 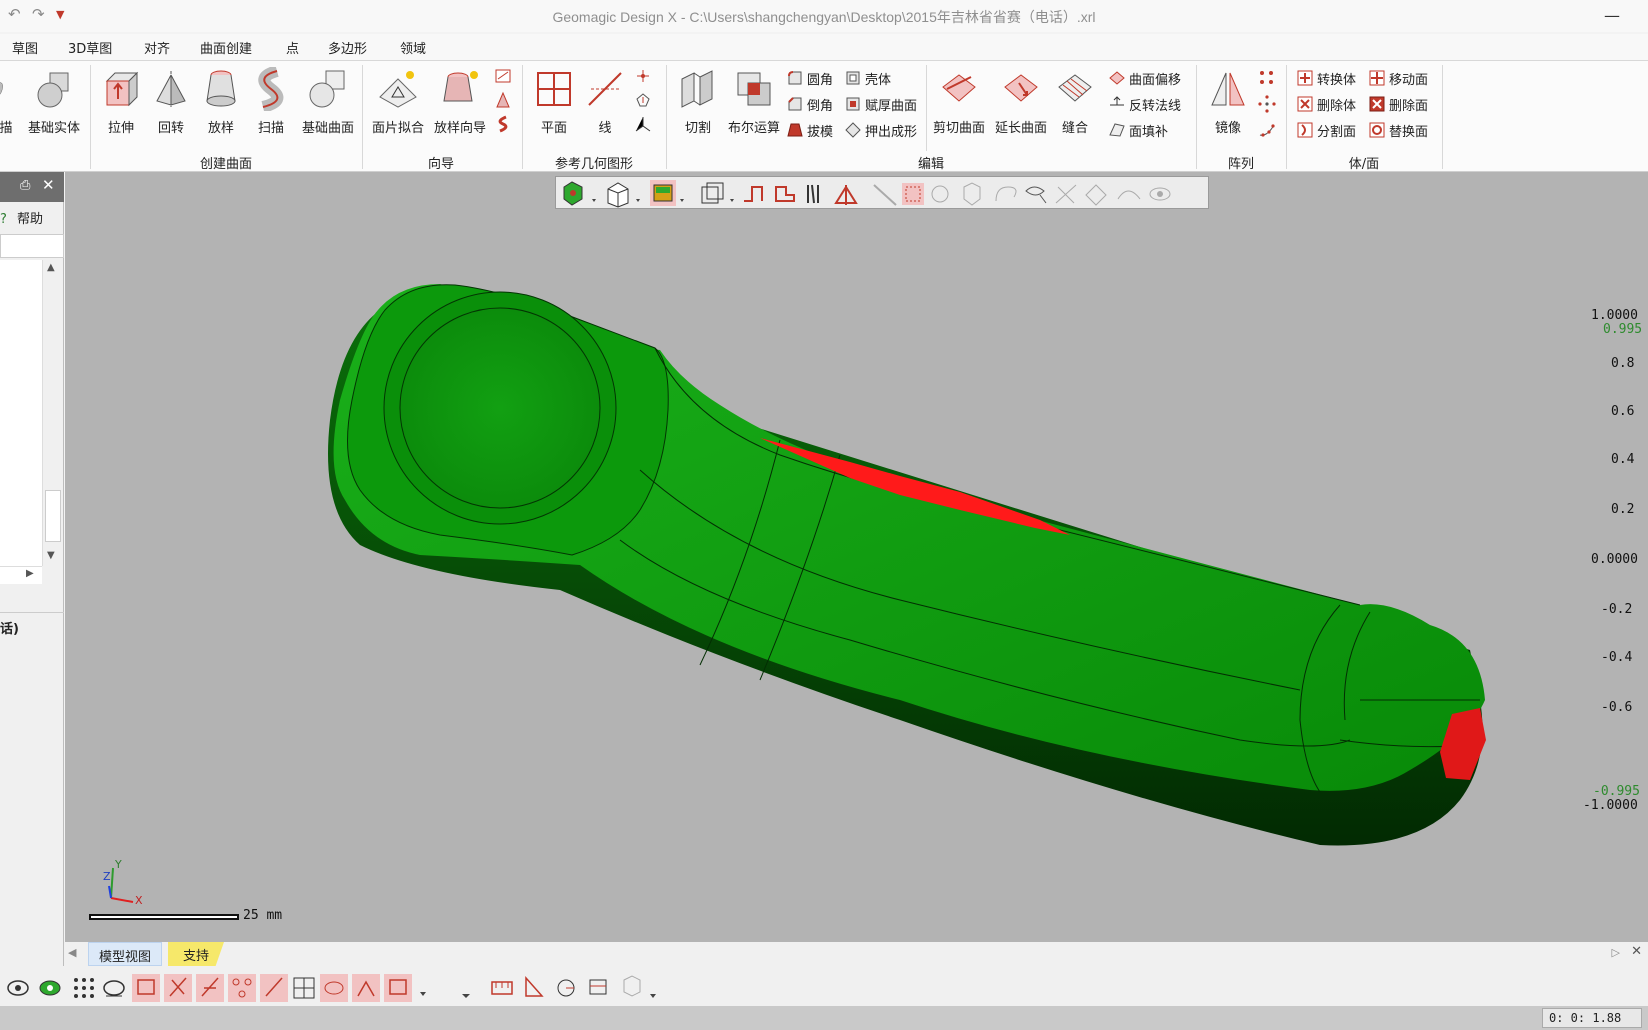 I want to click on select-lasso-icon, so click(x=1036, y=195).